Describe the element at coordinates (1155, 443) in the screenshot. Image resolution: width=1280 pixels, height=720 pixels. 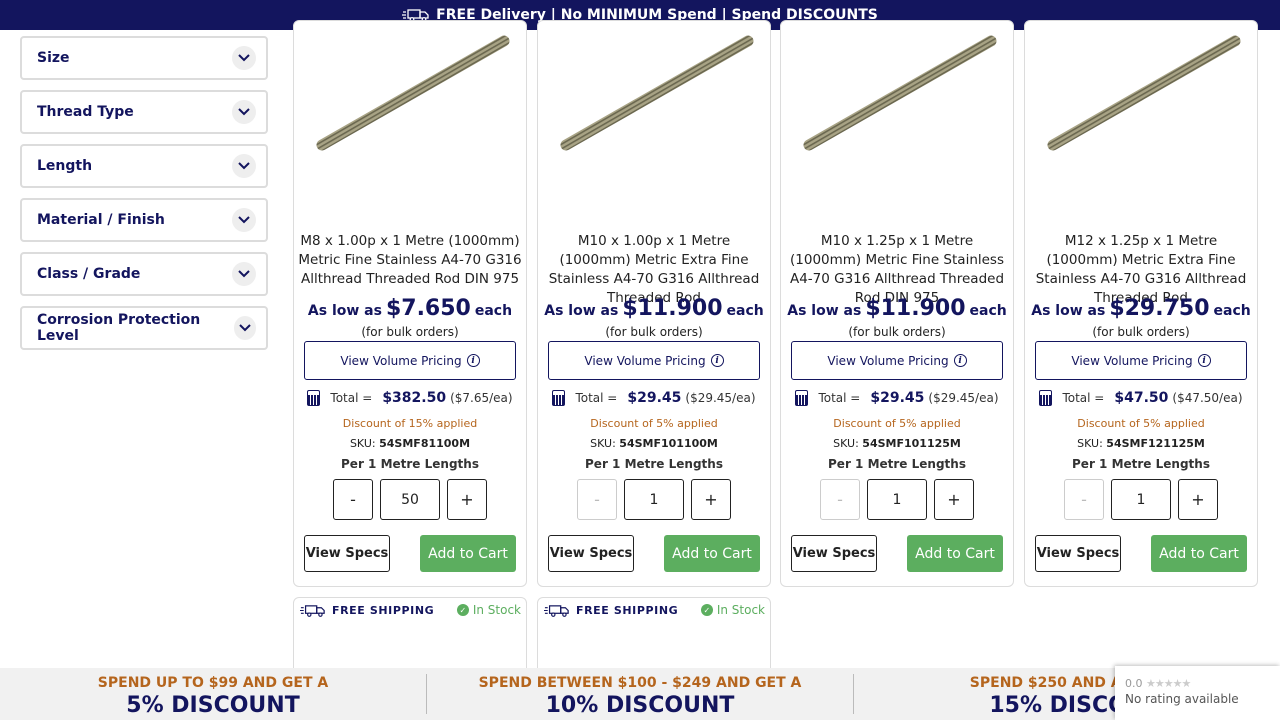
I see `sku-value: 54SMF121125M` at that location.